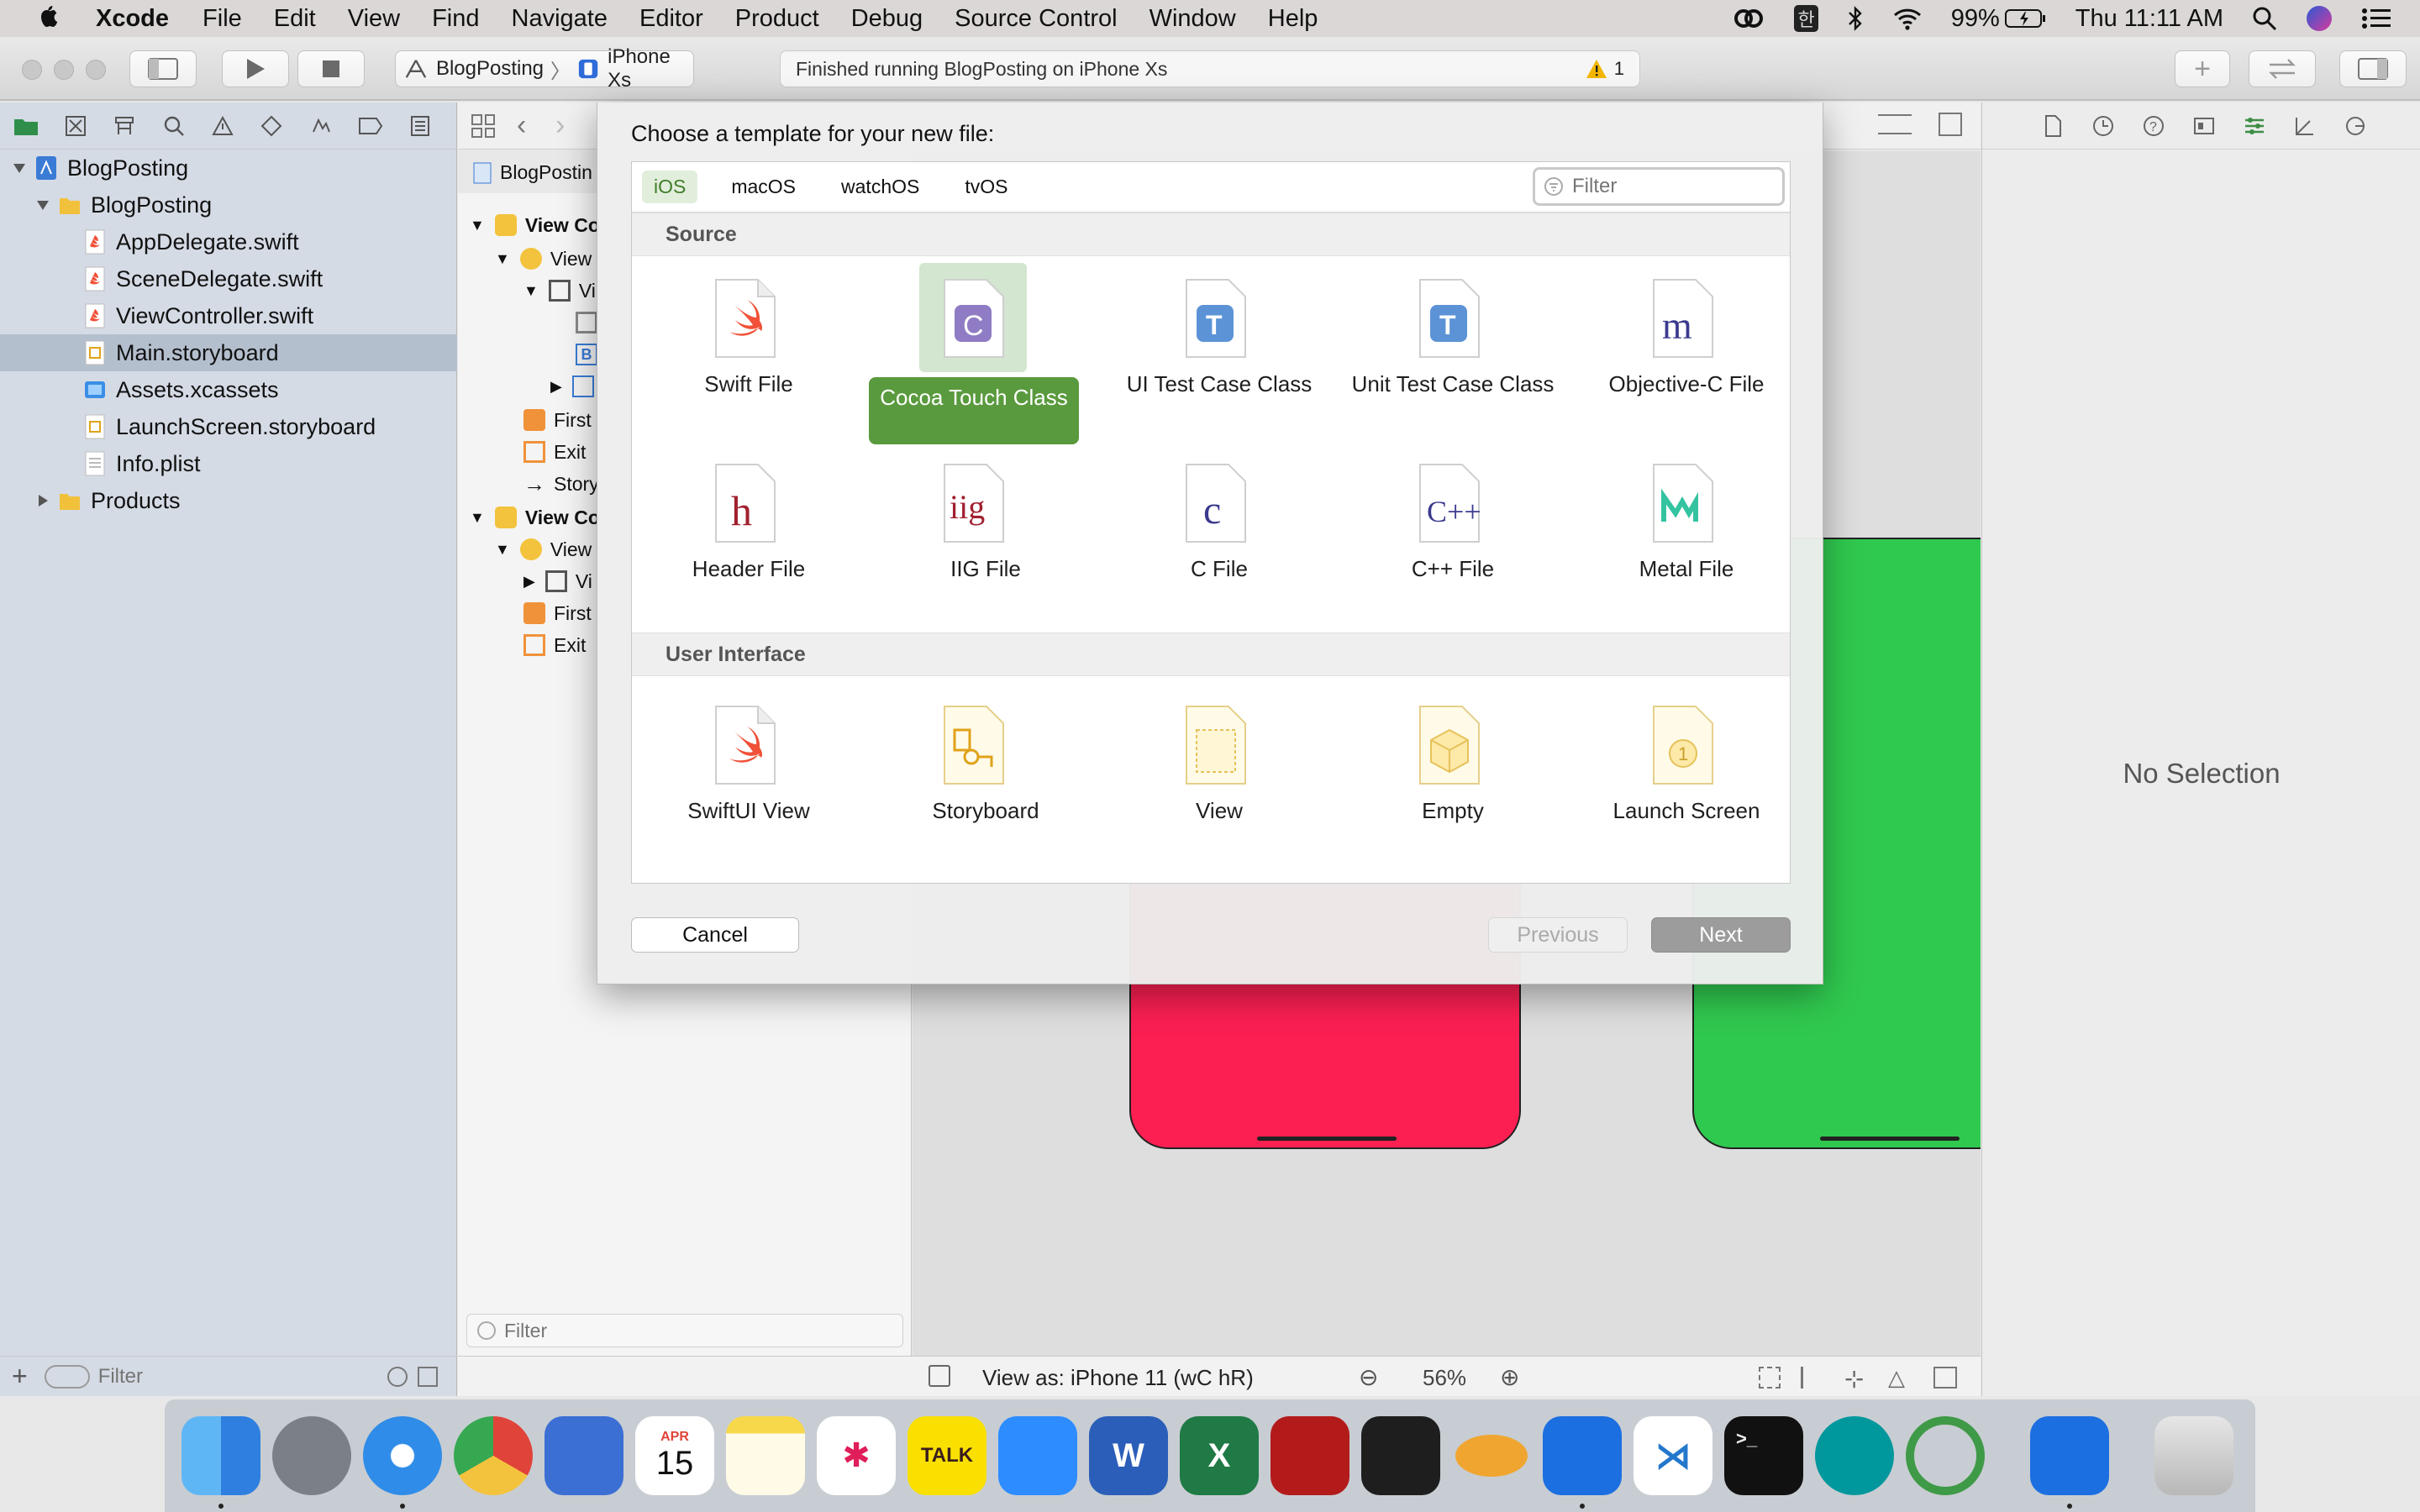 Image resolution: width=2420 pixels, height=1512 pixels. Describe the element at coordinates (1908, 18) in the screenshot. I see `wifi-icon` at that location.